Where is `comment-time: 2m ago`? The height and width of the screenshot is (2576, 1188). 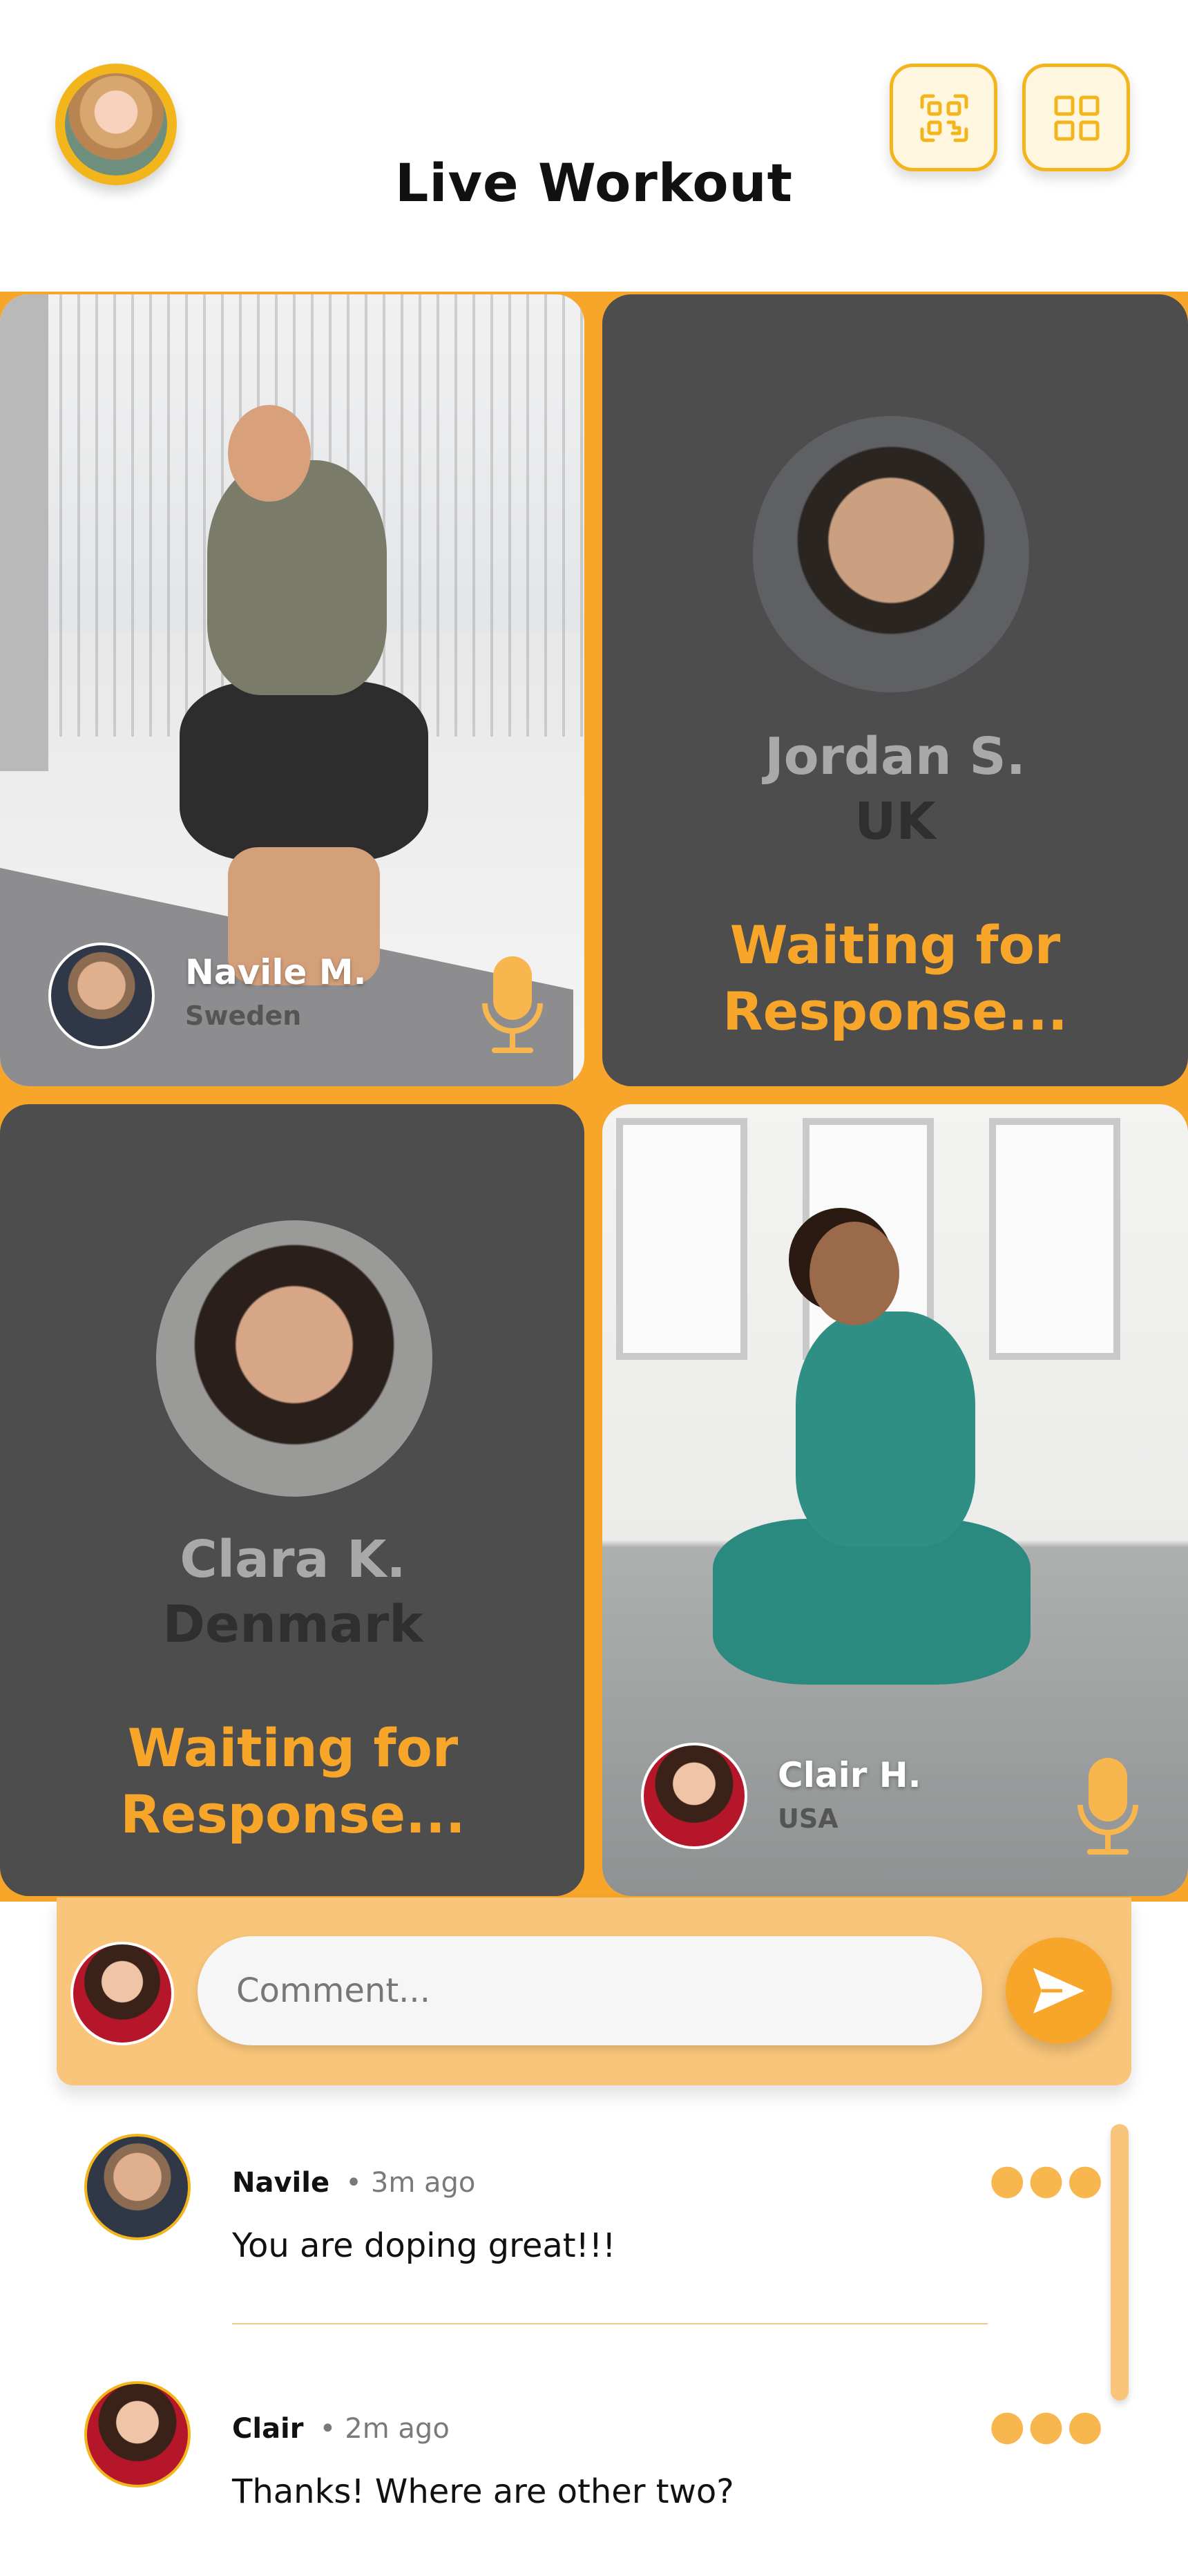 comment-time: 2m ago is located at coordinates (398, 2429).